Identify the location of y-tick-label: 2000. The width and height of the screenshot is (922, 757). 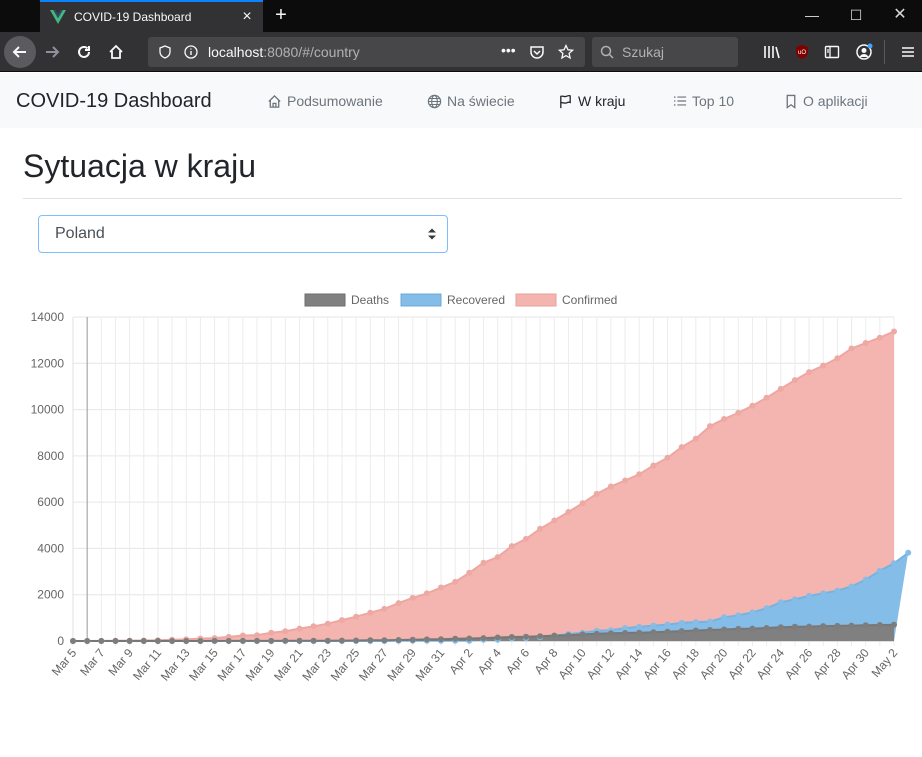
(50, 595).